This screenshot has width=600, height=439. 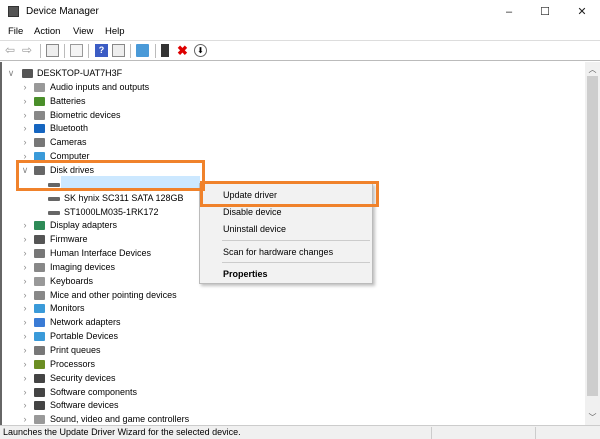 I want to click on keyboard-icon, so click(x=39, y=281).